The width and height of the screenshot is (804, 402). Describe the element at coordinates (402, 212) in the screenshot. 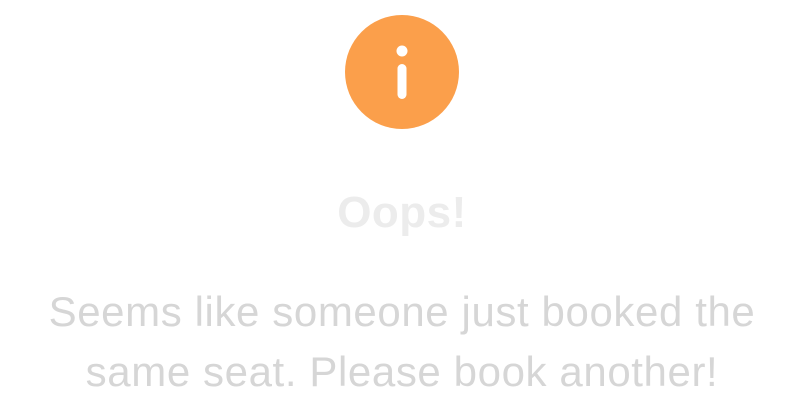

I see `dialog-title: Oops!` at that location.